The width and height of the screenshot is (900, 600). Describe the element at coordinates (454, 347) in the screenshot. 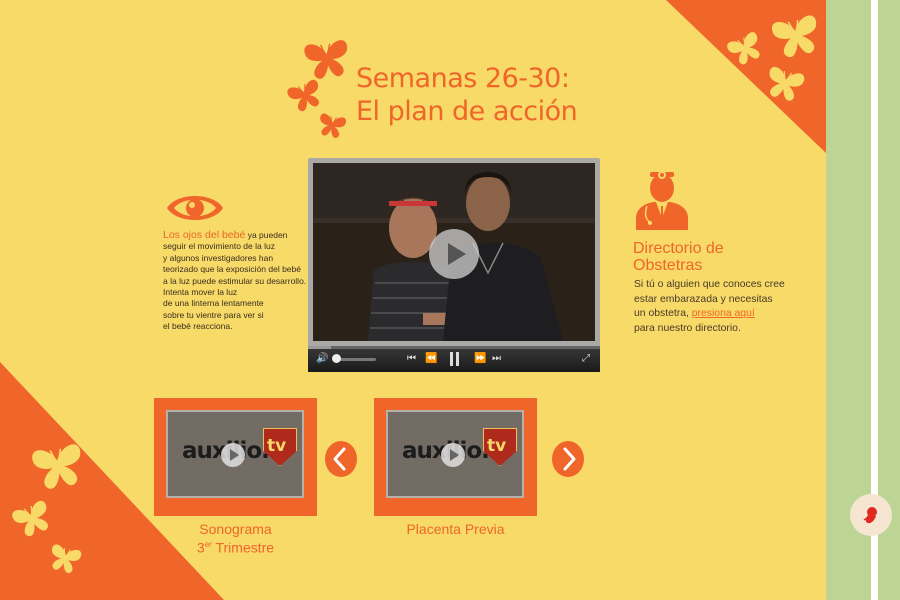

I see `video-progress-bar` at that location.